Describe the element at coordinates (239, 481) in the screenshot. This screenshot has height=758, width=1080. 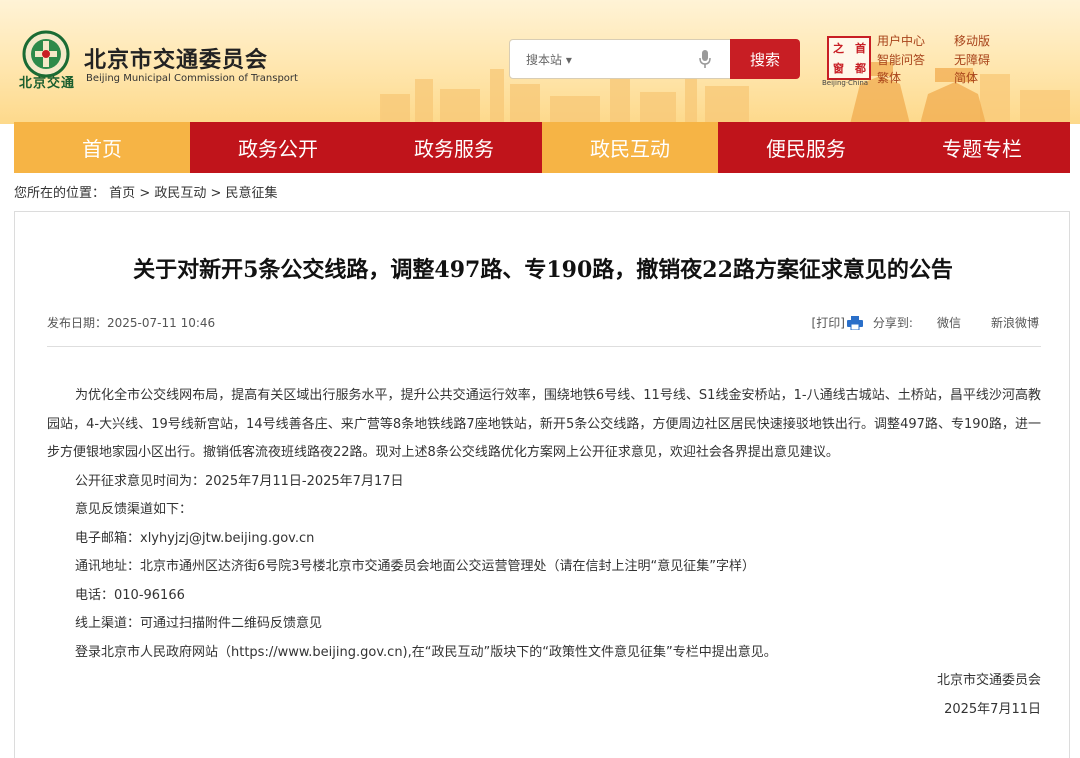
I see `consultation-period: 公开征求意见时间为：2025年7月11日-2025年7月17日` at that location.